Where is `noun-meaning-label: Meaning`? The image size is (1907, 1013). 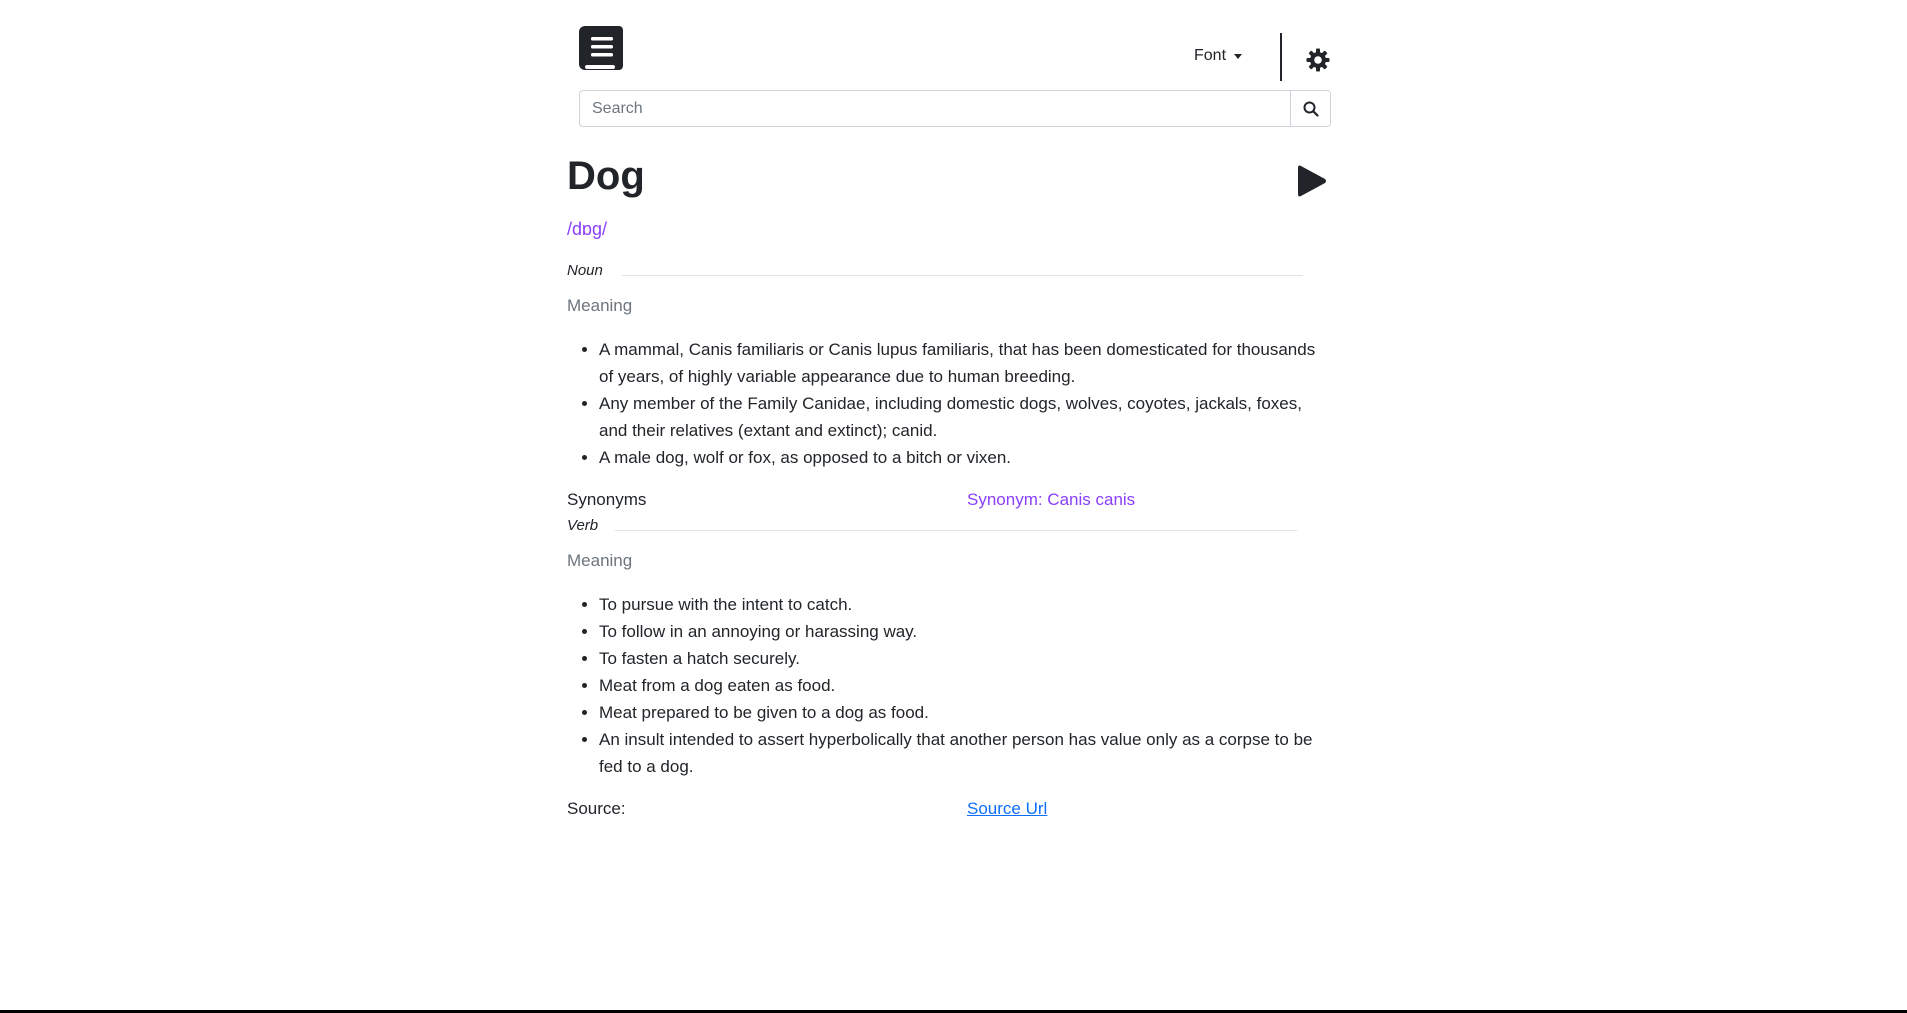 noun-meaning-label: Meaning is located at coordinates (600, 305).